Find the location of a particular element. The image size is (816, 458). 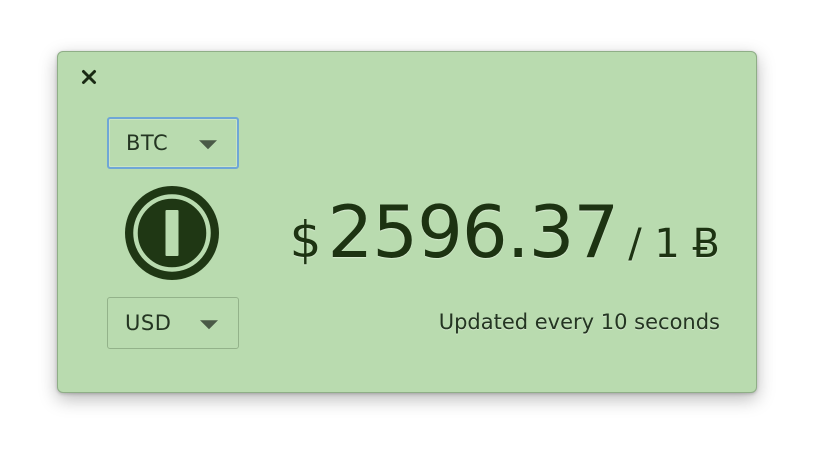

from-currency-label: BTC is located at coordinates (147, 143).